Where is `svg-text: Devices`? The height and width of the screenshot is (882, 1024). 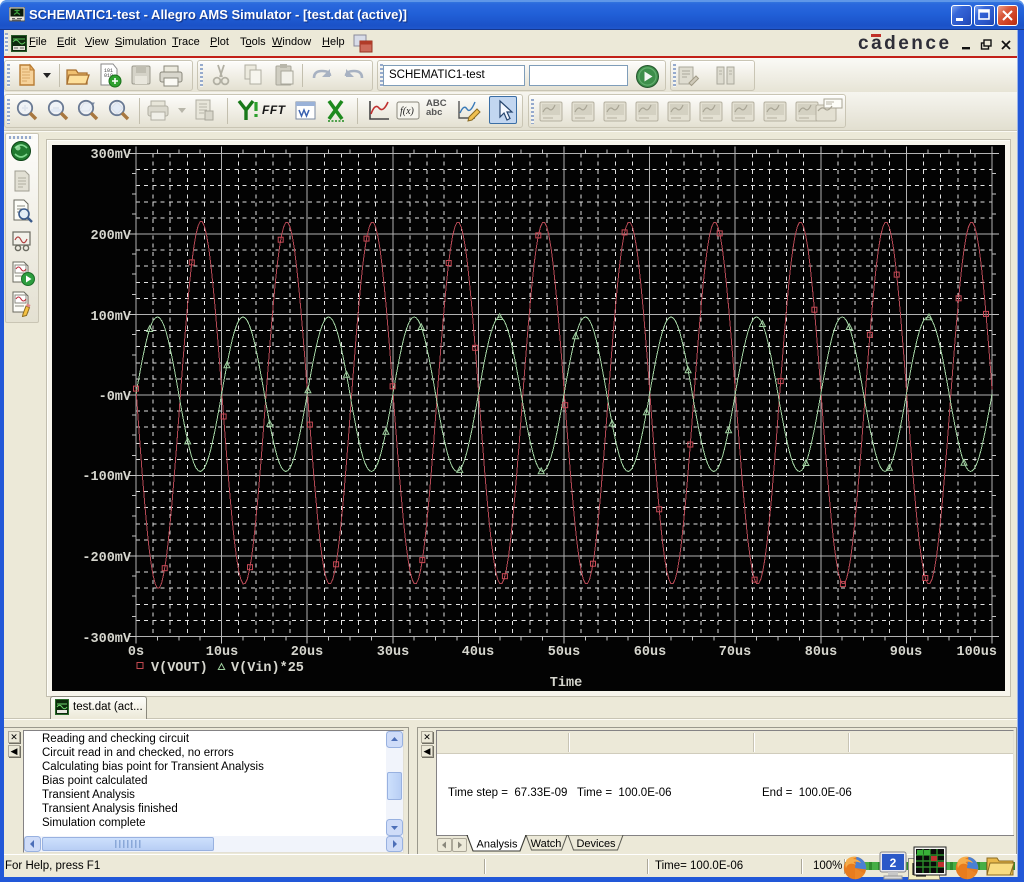 svg-text: Devices is located at coordinates (596, 844).